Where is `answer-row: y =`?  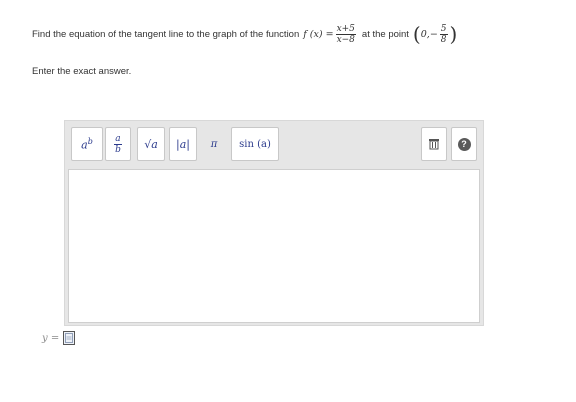 answer-row: y = is located at coordinates (59, 338).